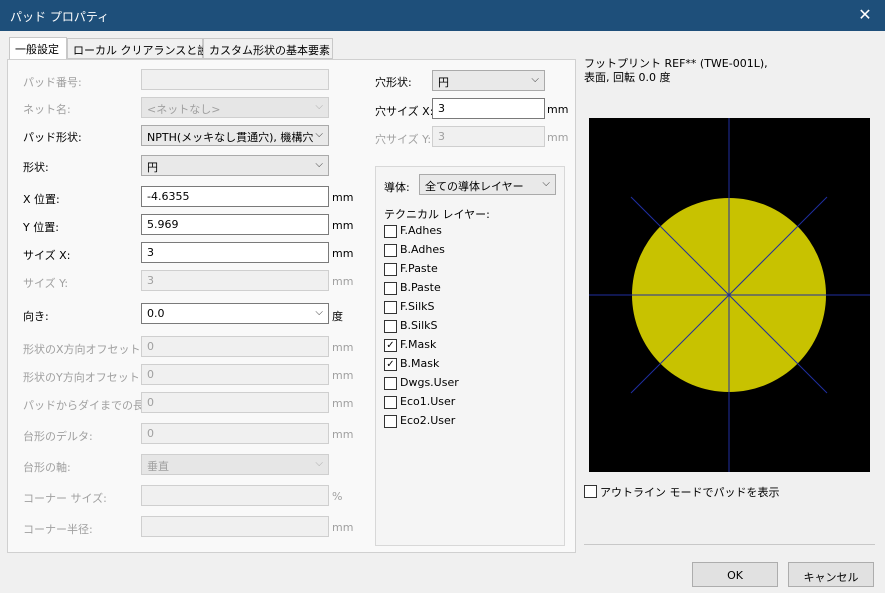 The image size is (885, 593). I want to click on drill-size-x-unit: mm, so click(558, 109).